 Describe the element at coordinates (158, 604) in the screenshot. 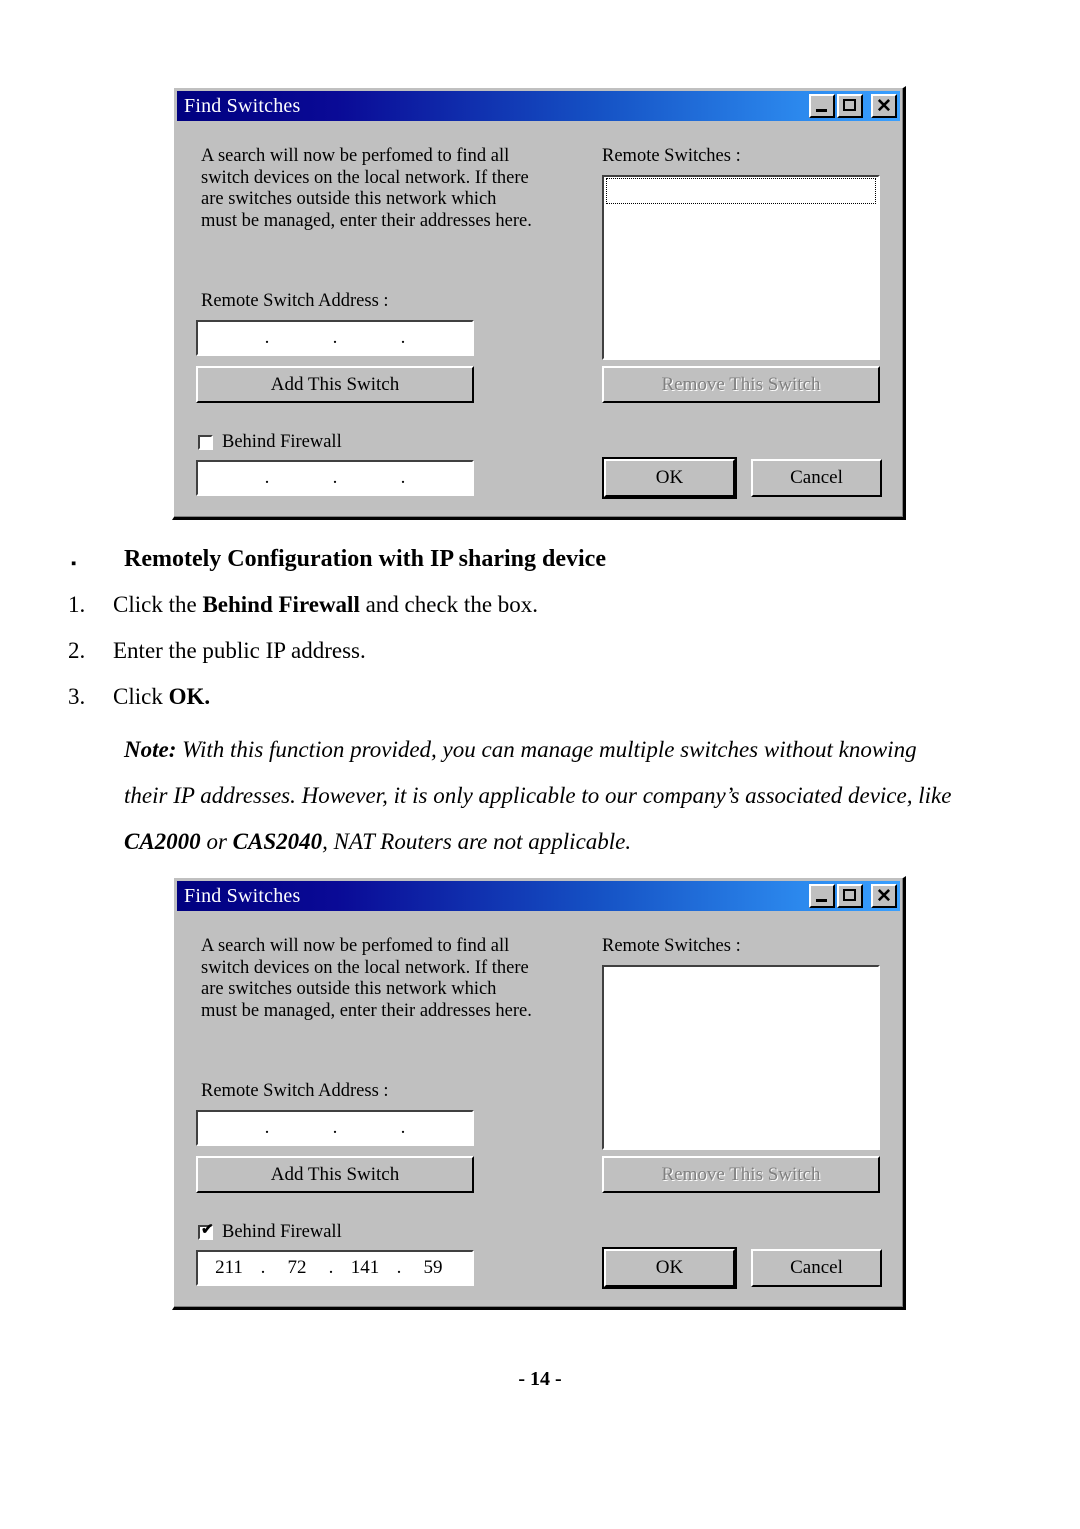

I see `step-1-pre: Click the` at that location.